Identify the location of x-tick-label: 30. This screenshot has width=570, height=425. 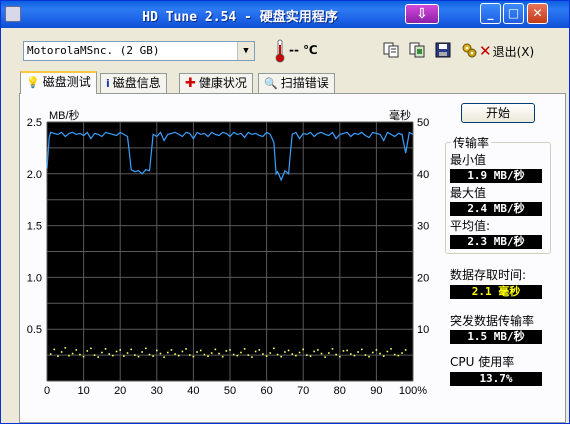
(157, 391).